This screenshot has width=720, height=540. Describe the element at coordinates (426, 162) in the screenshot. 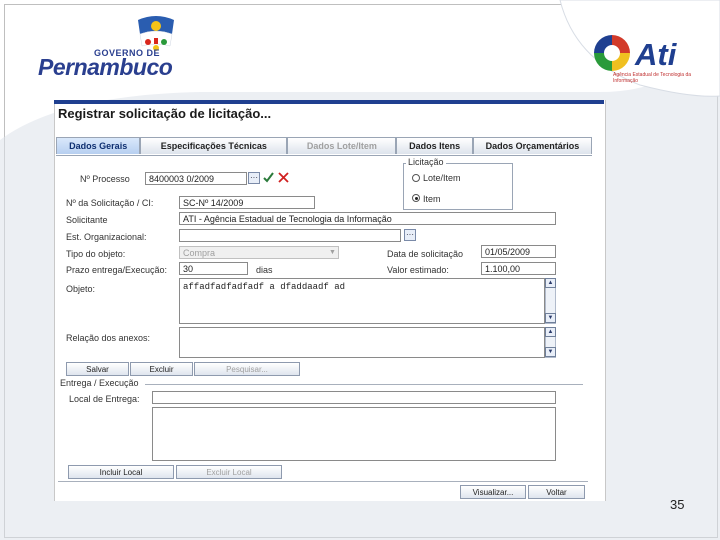

I see `licitacao-legend: Licitação` at that location.